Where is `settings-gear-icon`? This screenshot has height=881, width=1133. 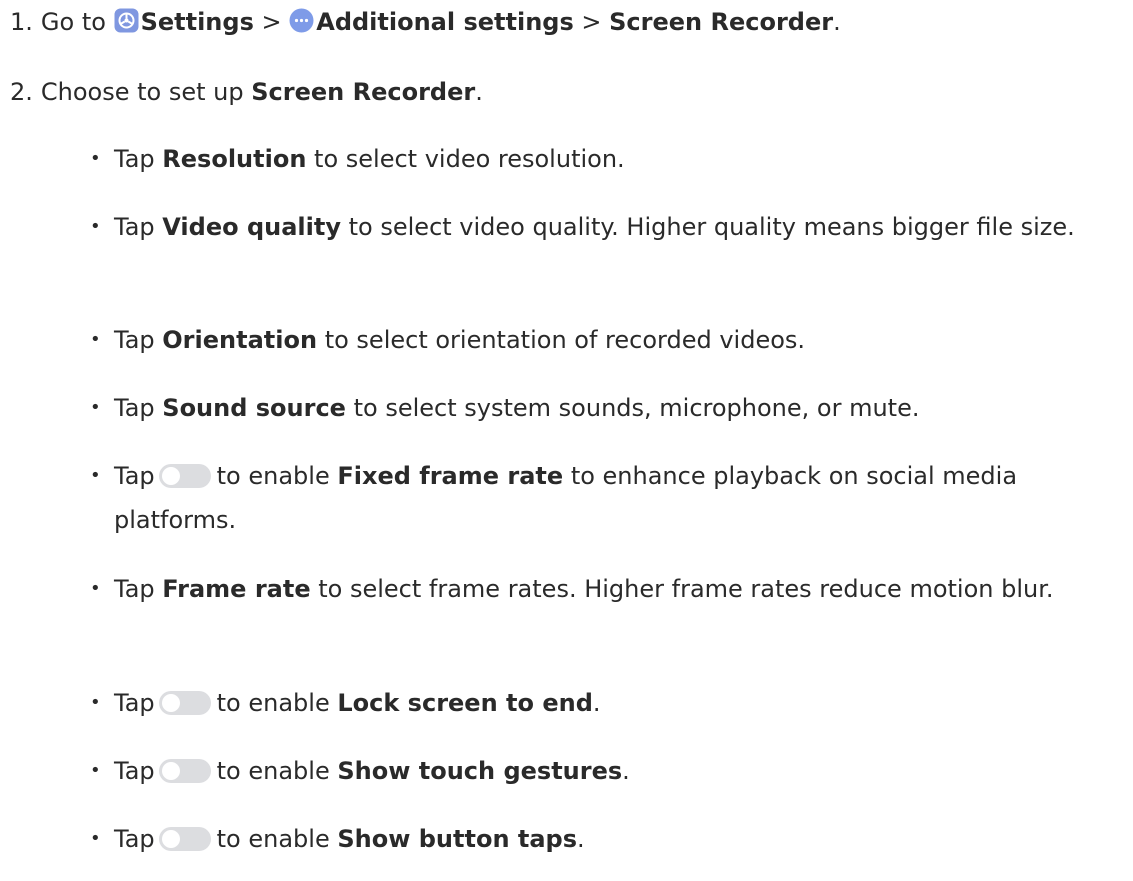
settings-gear-icon is located at coordinates (126, 20).